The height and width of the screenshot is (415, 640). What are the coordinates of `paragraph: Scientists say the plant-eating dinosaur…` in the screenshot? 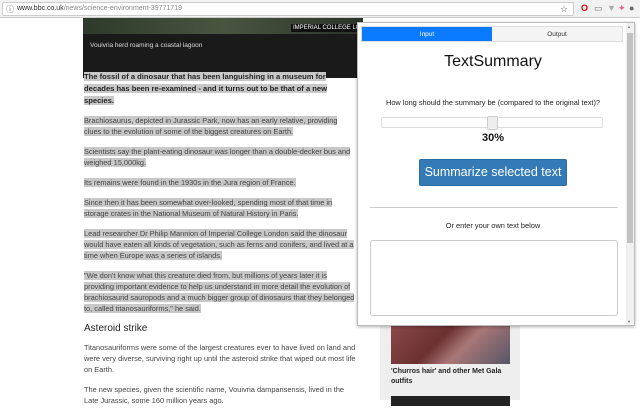 It's located at (217, 157).